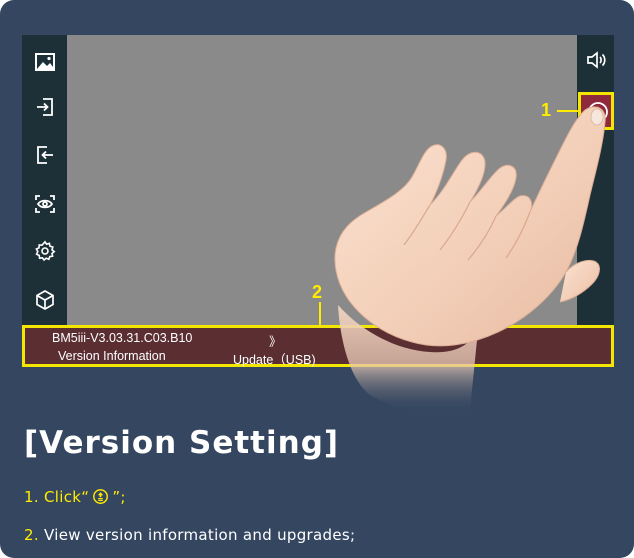 The width and height of the screenshot is (634, 558). Describe the element at coordinates (67, 497) in the screenshot. I see `step-1-text-before: Click“` at that location.